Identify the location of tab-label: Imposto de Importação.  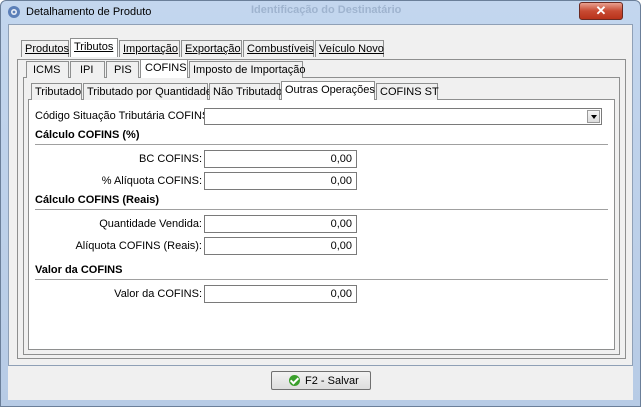
(249, 70).